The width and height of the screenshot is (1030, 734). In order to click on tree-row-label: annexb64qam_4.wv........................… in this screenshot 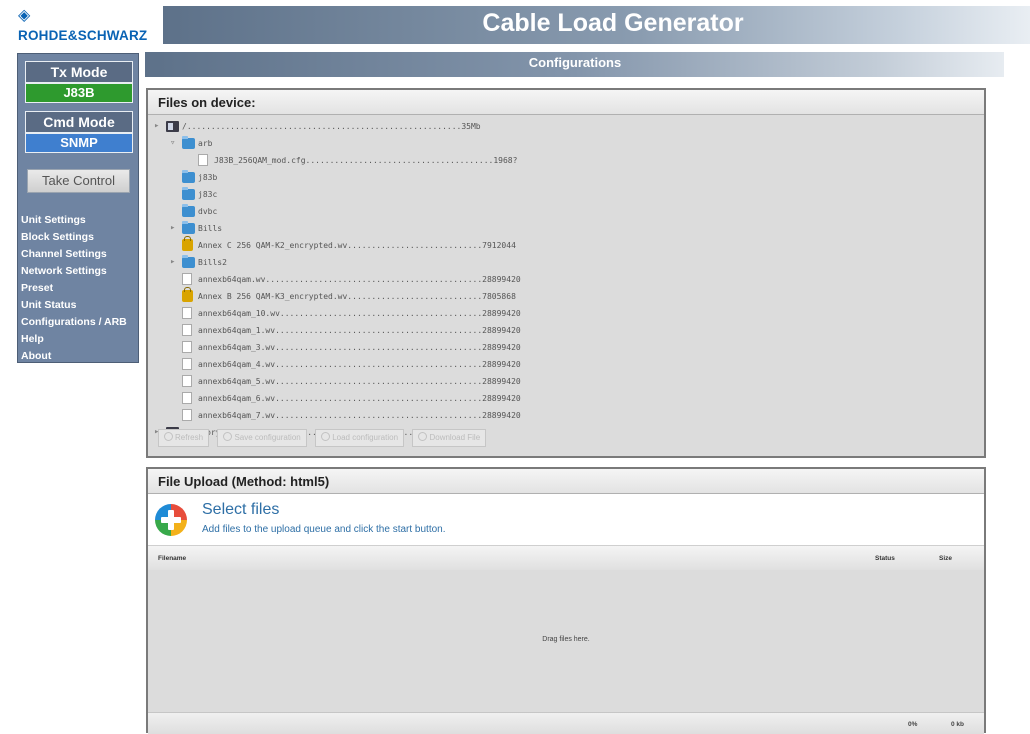, I will do `click(359, 364)`.